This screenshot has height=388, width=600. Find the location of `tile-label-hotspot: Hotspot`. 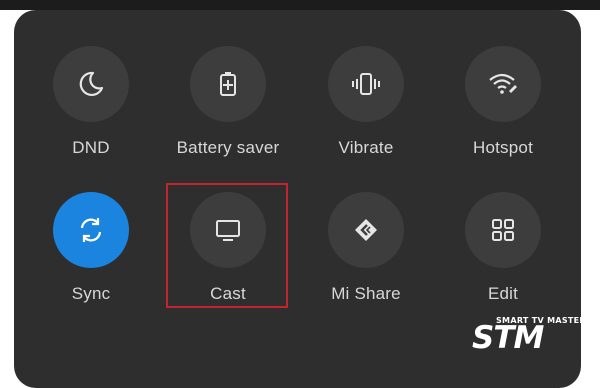

tile-label-hotspot: Hotspot is located at coordinates (503, 147).